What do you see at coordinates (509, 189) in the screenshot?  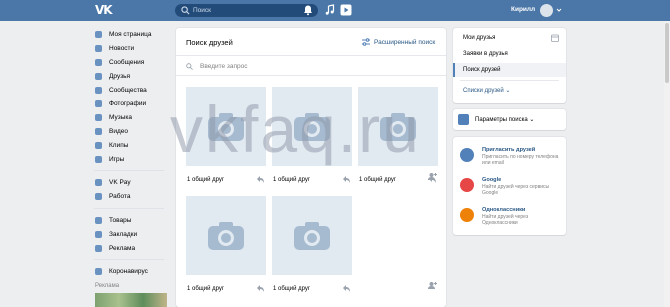 I see `invite-option: Google Найти друзей через сервисы Google` at bounding box center [509, 189].